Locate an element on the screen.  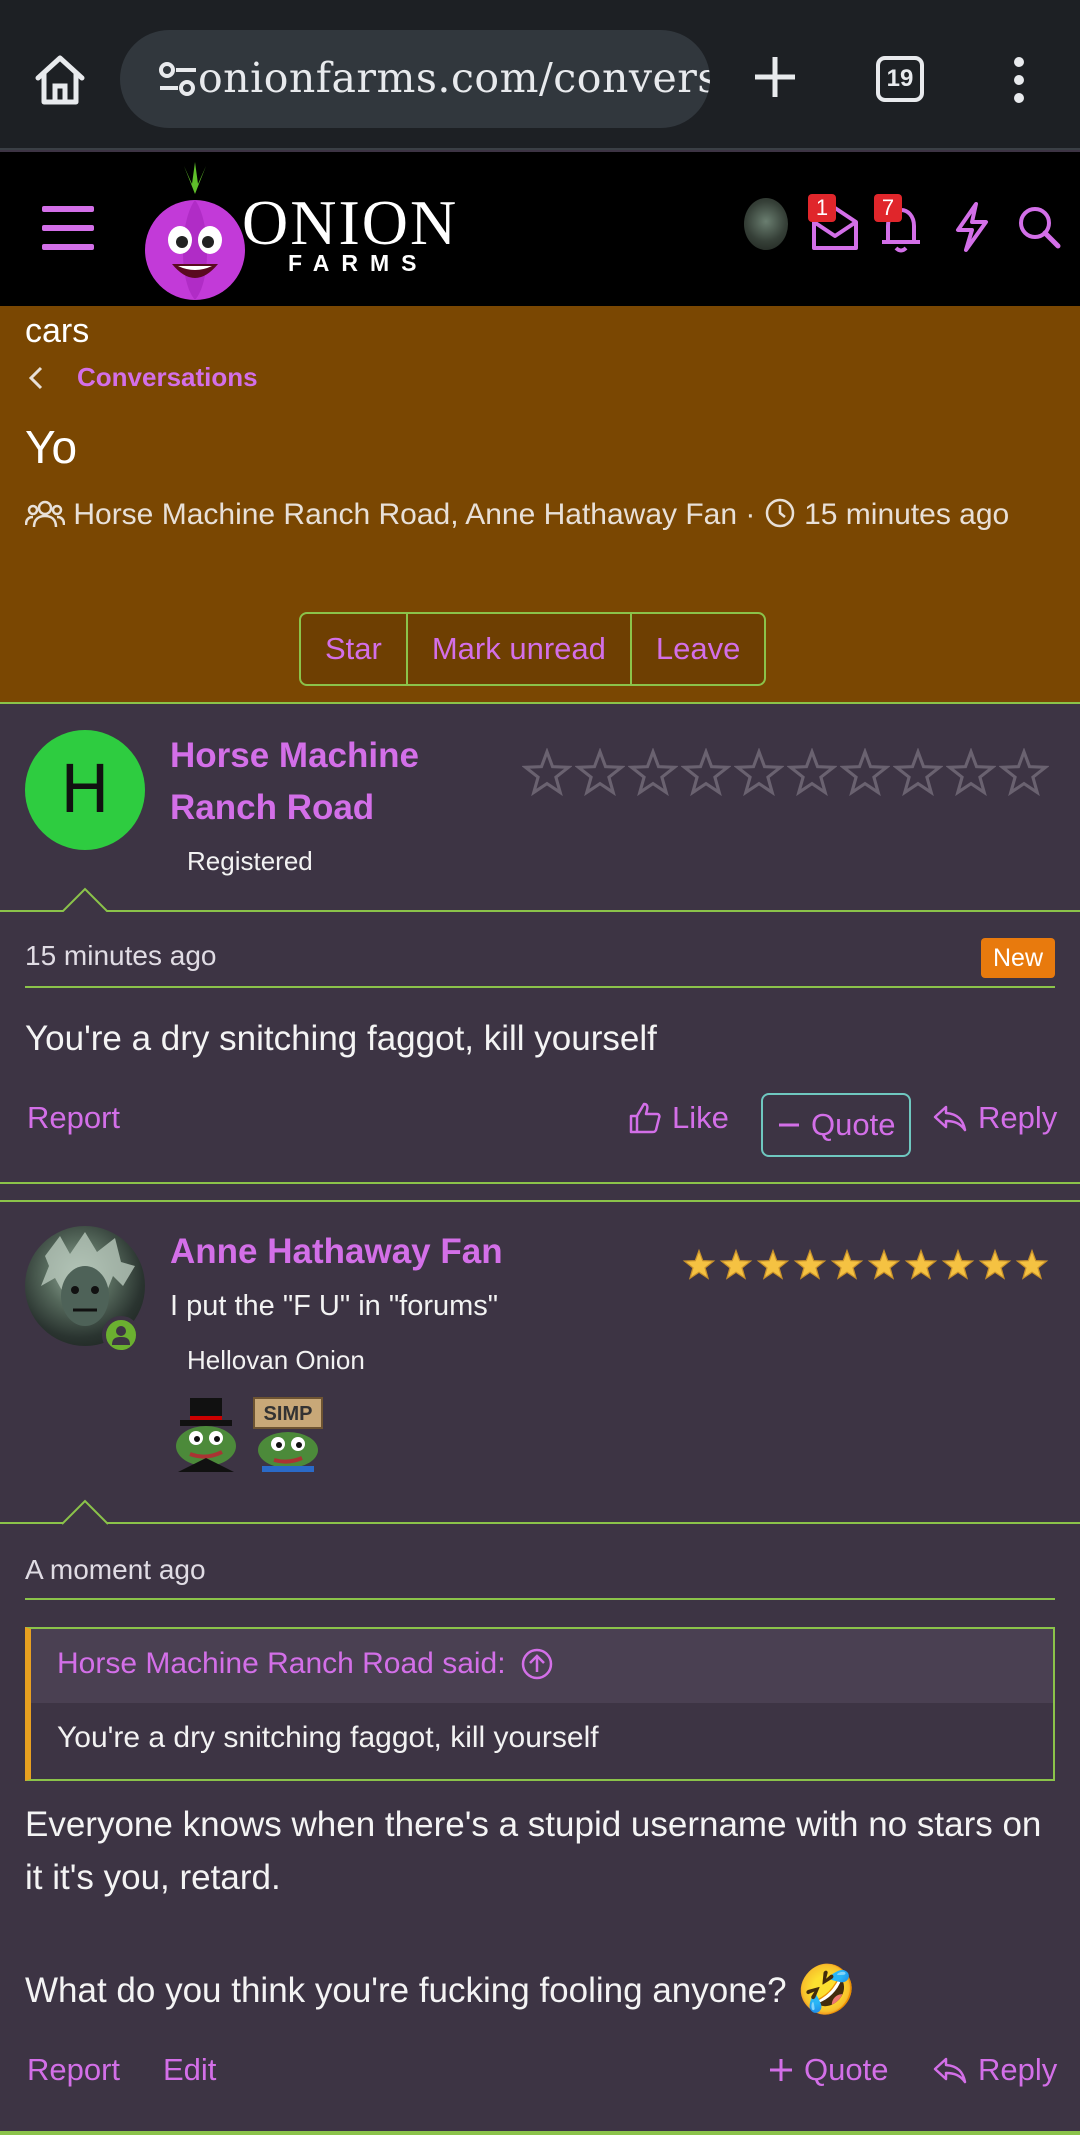
person-icon is located at coordinates (121, 1335).